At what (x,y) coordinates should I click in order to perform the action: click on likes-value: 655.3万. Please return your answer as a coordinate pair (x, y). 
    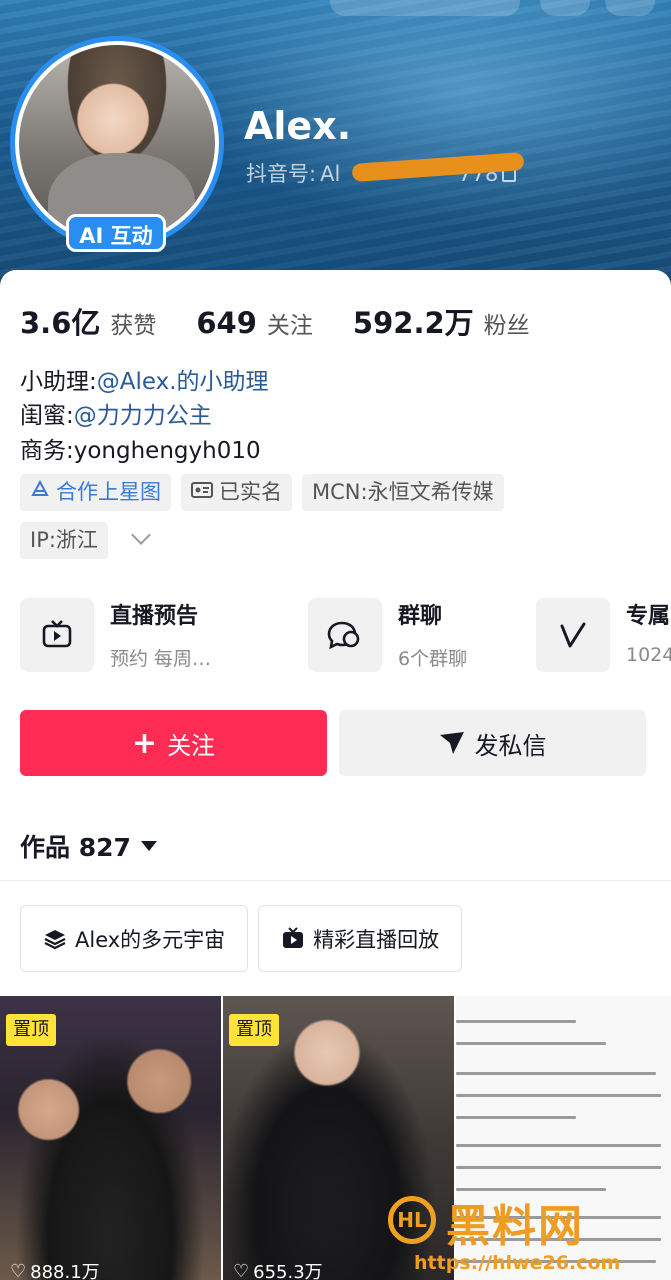
    Looking at the image, I should click on (288, 1271).